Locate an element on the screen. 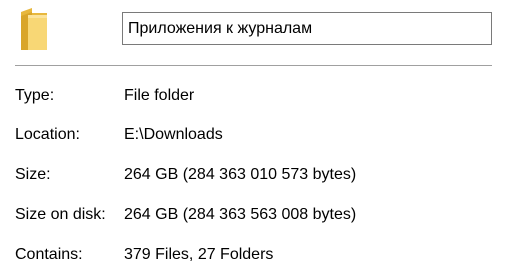 This screenshot has width=508, height=278. type-label: Type: is located at coordinates (35, 95).